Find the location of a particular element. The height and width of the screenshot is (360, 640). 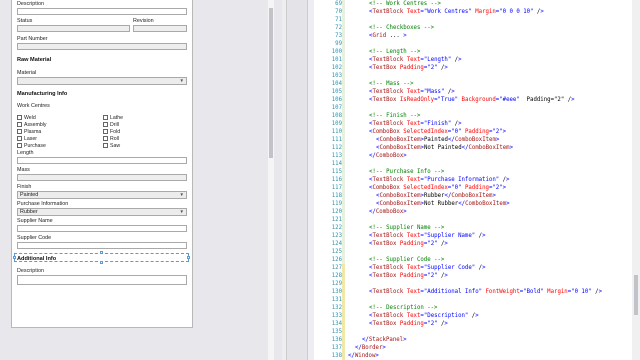

length-label: Length is located at coordinates (25, 153).